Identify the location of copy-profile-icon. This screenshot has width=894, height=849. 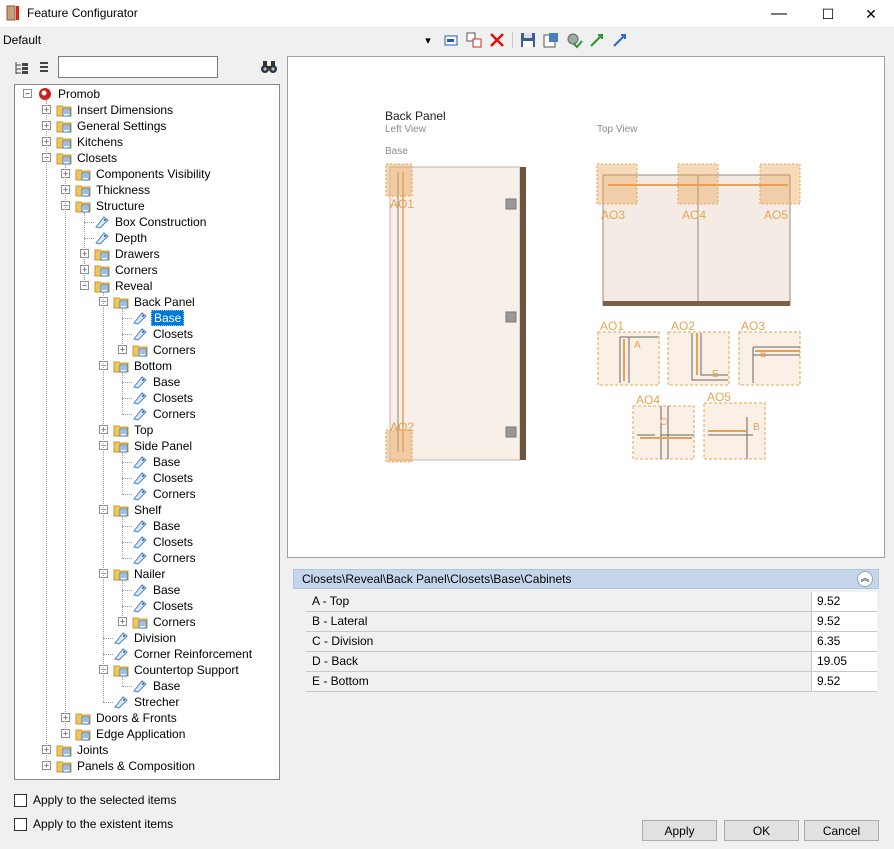
(474, 40).